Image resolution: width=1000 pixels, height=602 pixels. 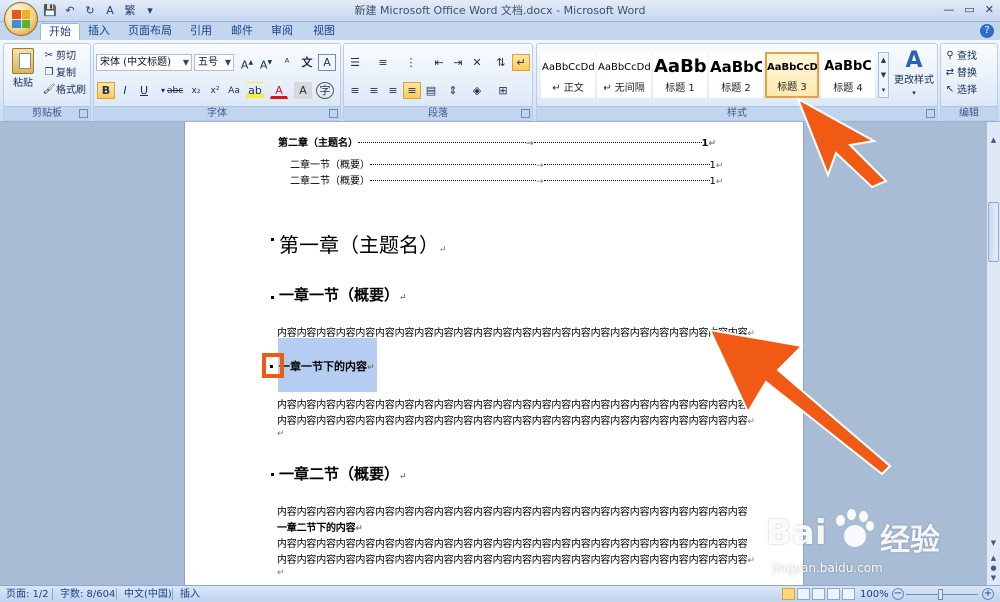 What do you see at coordinates (327, 62) in the screenshot?
I see `character-border-icon: A` at bounding box center [327, 62].